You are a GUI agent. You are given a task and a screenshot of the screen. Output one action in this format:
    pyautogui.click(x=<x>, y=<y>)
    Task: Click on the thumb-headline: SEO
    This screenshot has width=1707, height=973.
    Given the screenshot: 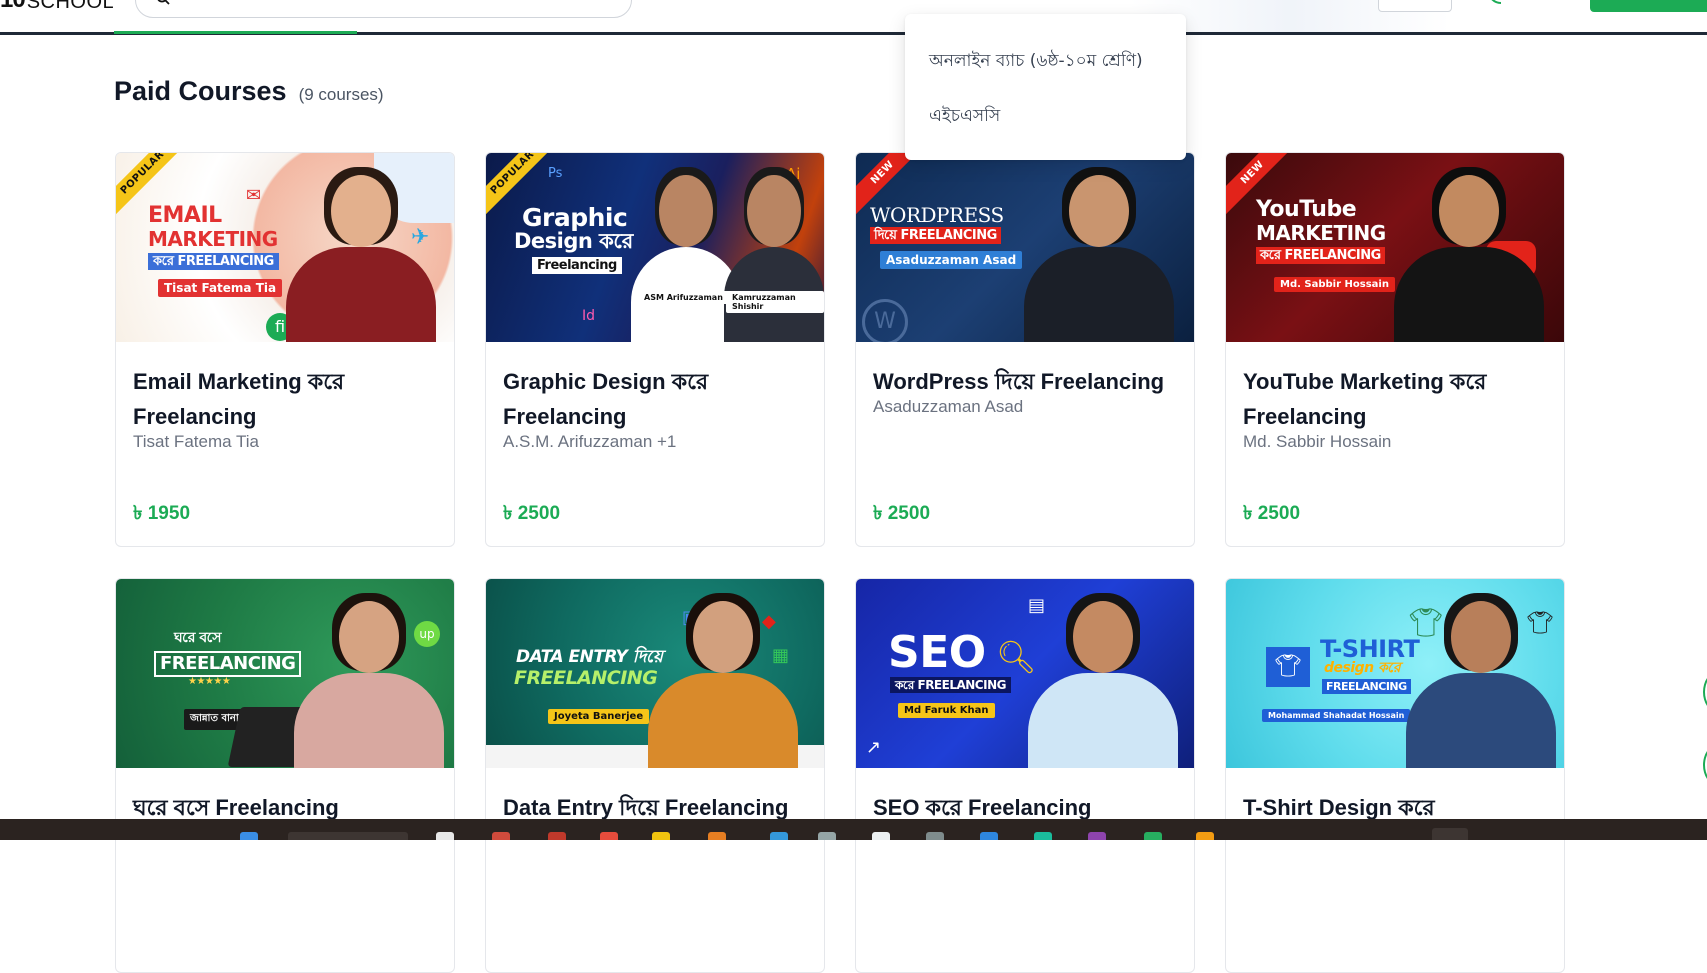 What is the action you would take?
    pyautogui.click(x=937, y=652)
    